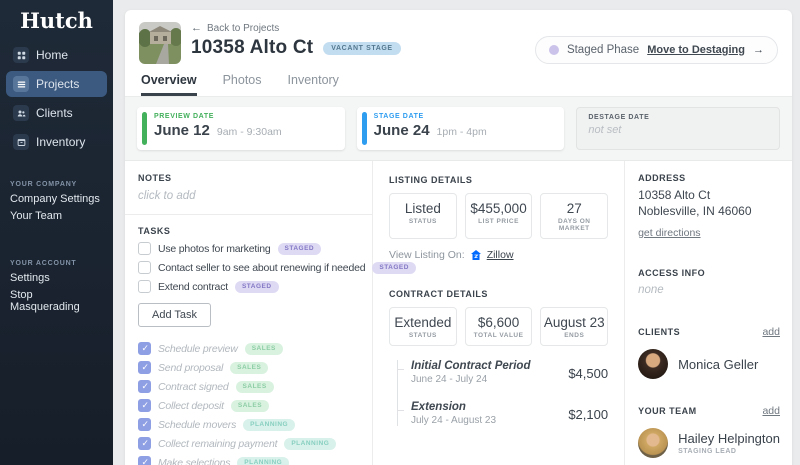  What do you see at coordinates (574, 208) in the screenshot?
I see `stat-value: 27` at bounding box center [574, 208].